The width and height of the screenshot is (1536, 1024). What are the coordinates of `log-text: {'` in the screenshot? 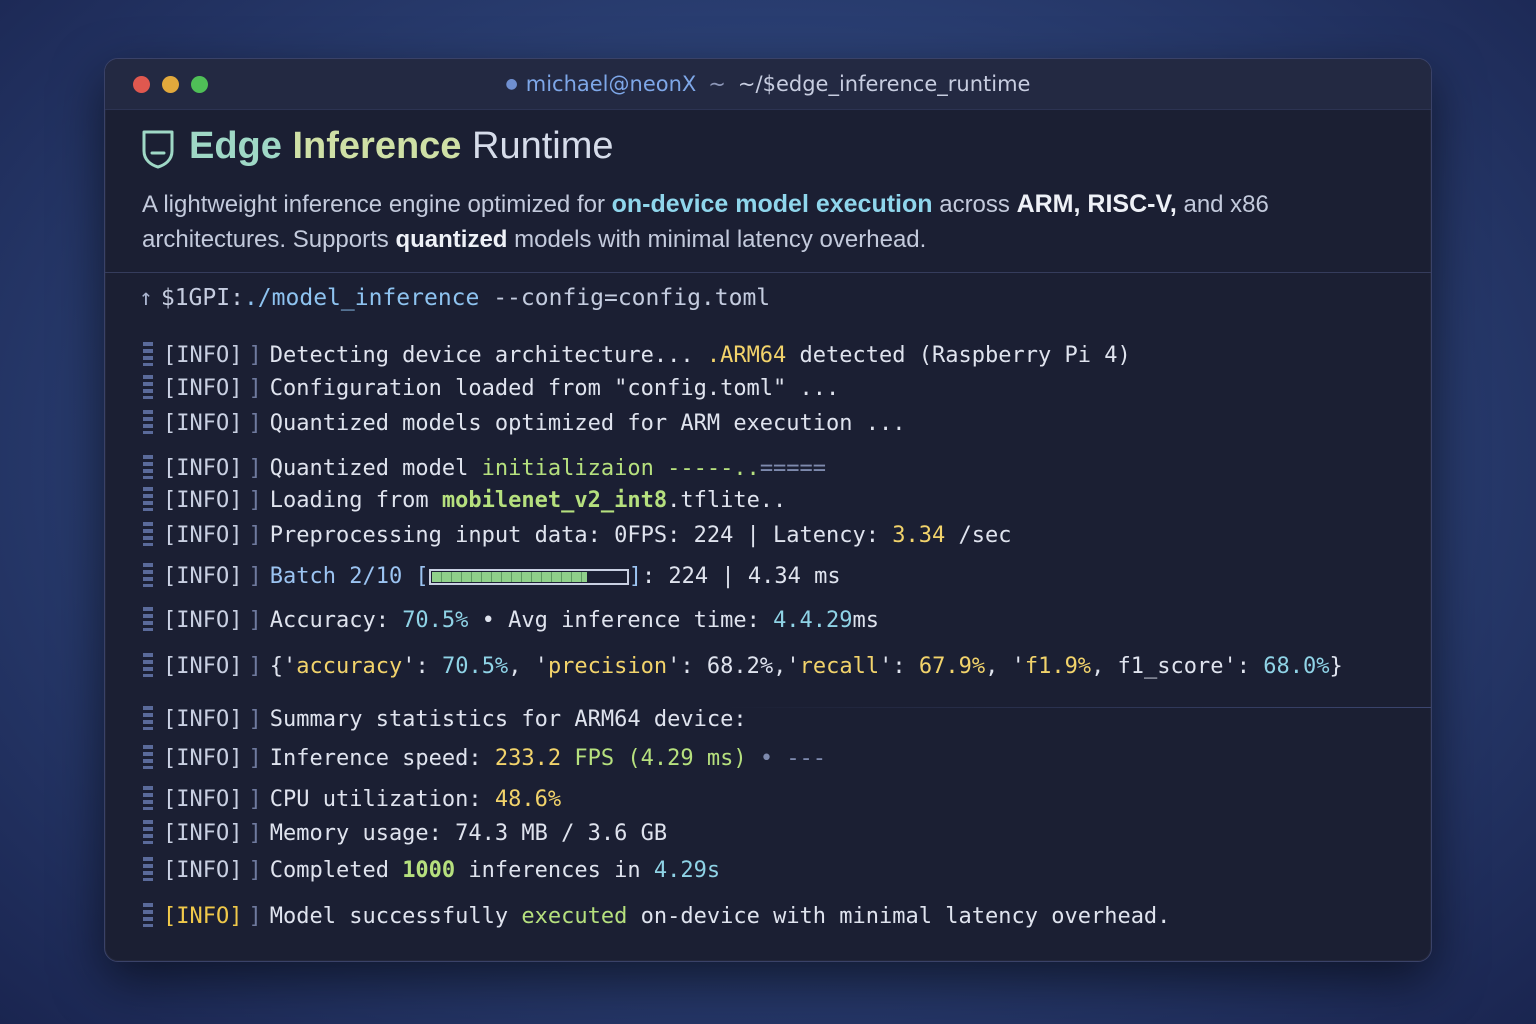 It's located at (283, 666).